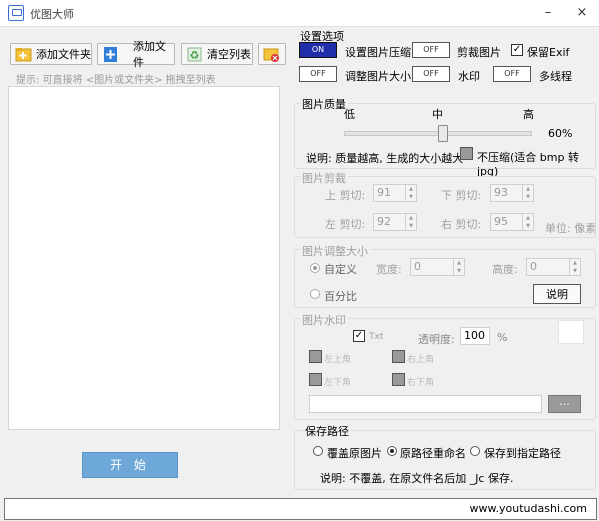  I want to click on save-rename-radio, so click(392, 451).